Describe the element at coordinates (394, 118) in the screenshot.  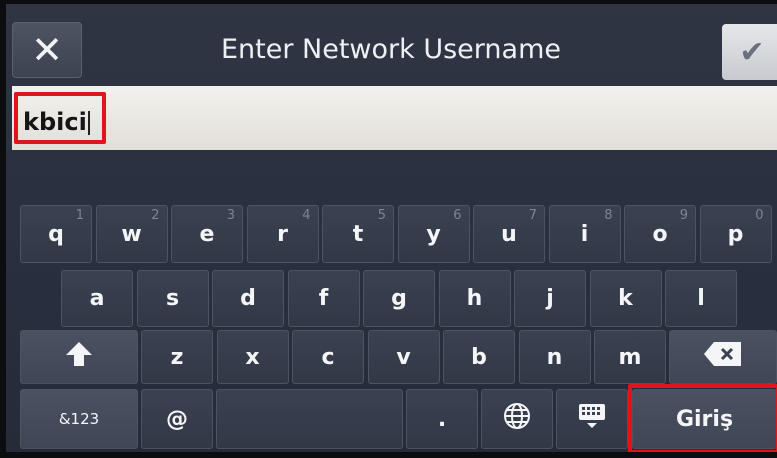
I see `username-input: kbici` at that location.